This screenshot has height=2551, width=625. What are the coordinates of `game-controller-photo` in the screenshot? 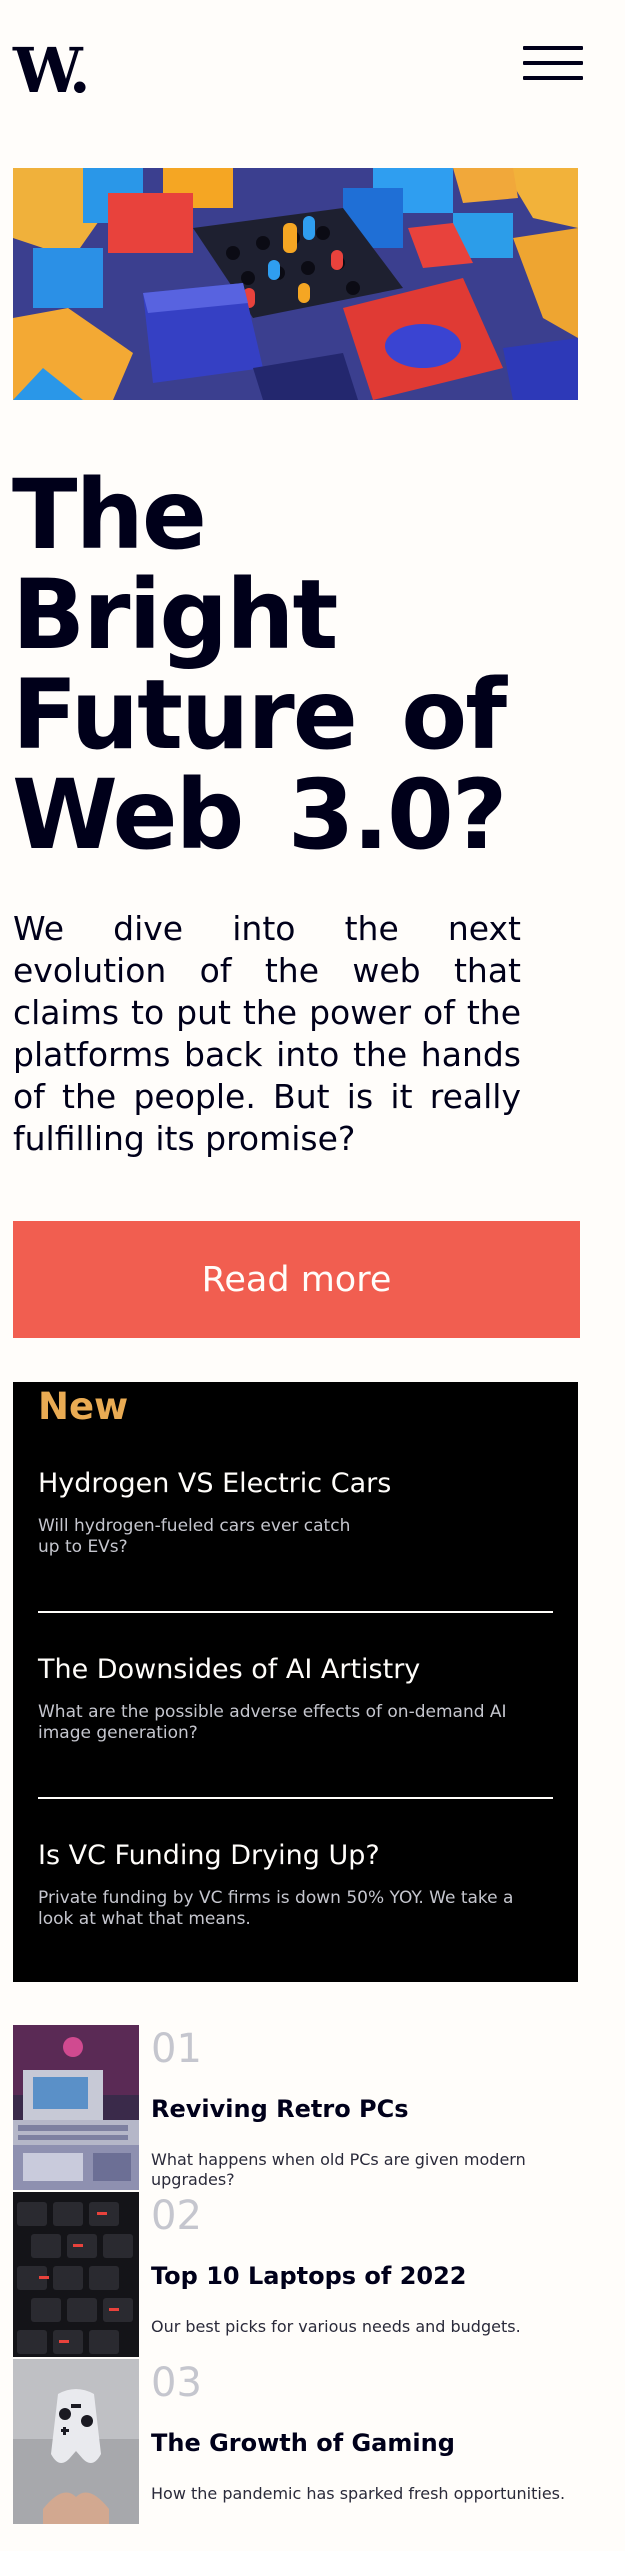 It's located at (76, 2441).